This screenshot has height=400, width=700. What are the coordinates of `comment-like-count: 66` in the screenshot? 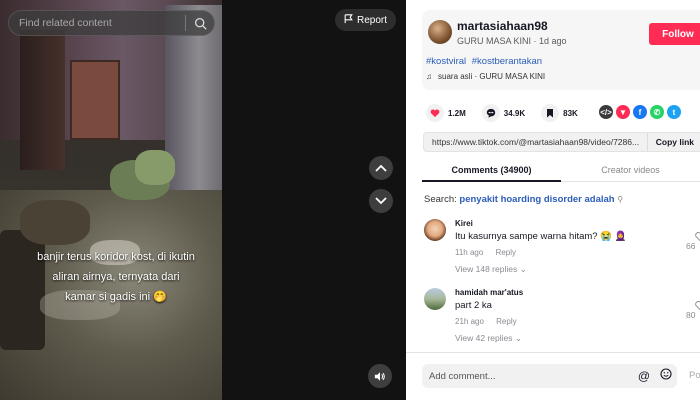 It's located at (691, 246).